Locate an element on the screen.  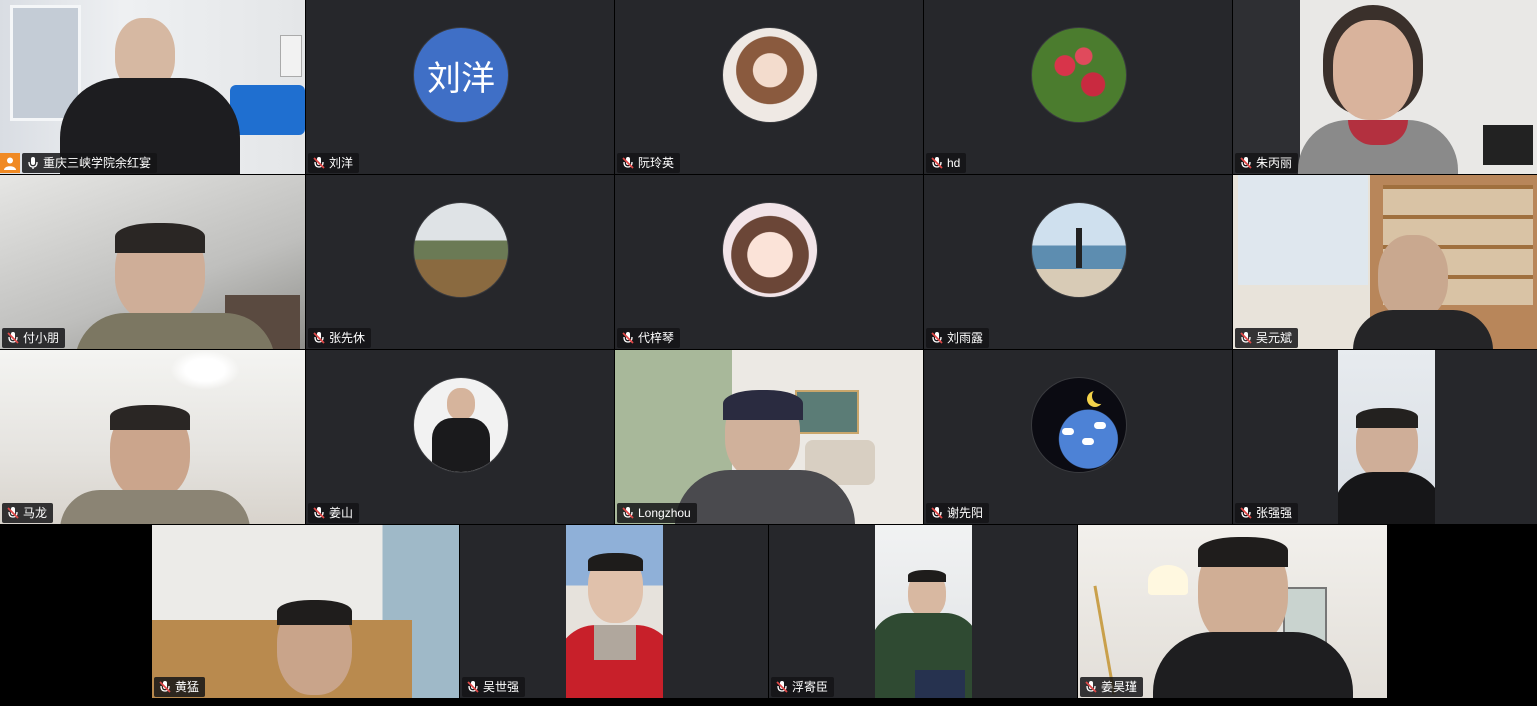
video-tile-1: 刘洋 刘洋 is located at coordinates (460, 87).